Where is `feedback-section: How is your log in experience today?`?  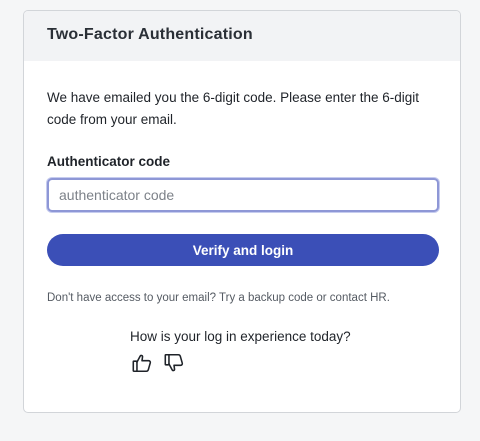 feedback-section: How is your log in experience today? is located at coordinates (242, 352).